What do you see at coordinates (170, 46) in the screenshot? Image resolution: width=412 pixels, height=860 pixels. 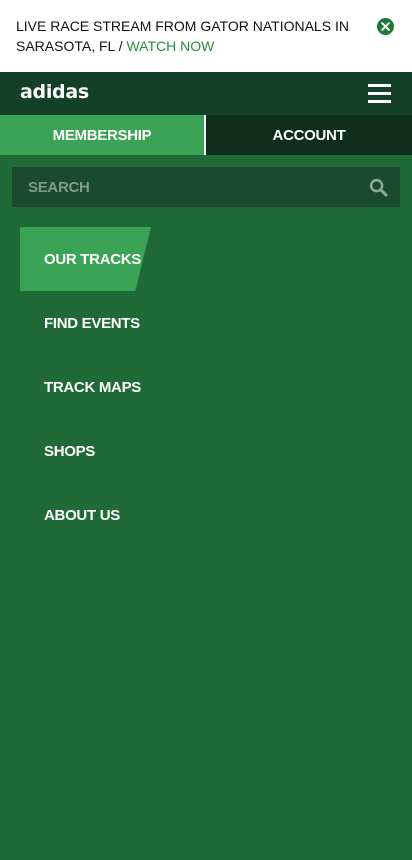 I see `watch-now-link: WATCH NOW` at bounding box center [170, 46].